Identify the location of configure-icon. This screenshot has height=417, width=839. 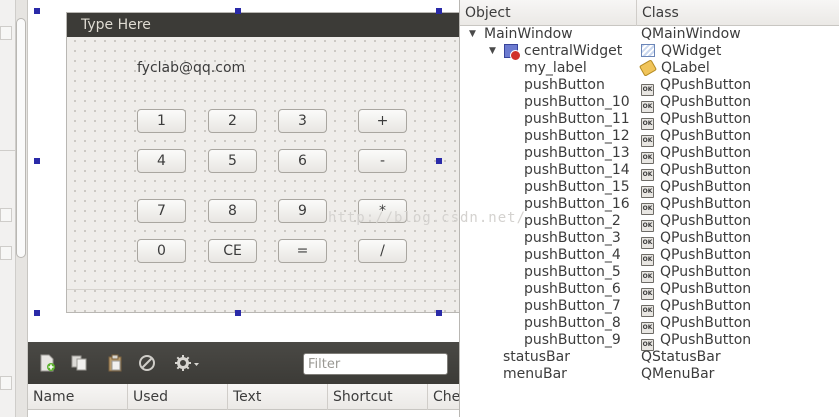
(188, 363).